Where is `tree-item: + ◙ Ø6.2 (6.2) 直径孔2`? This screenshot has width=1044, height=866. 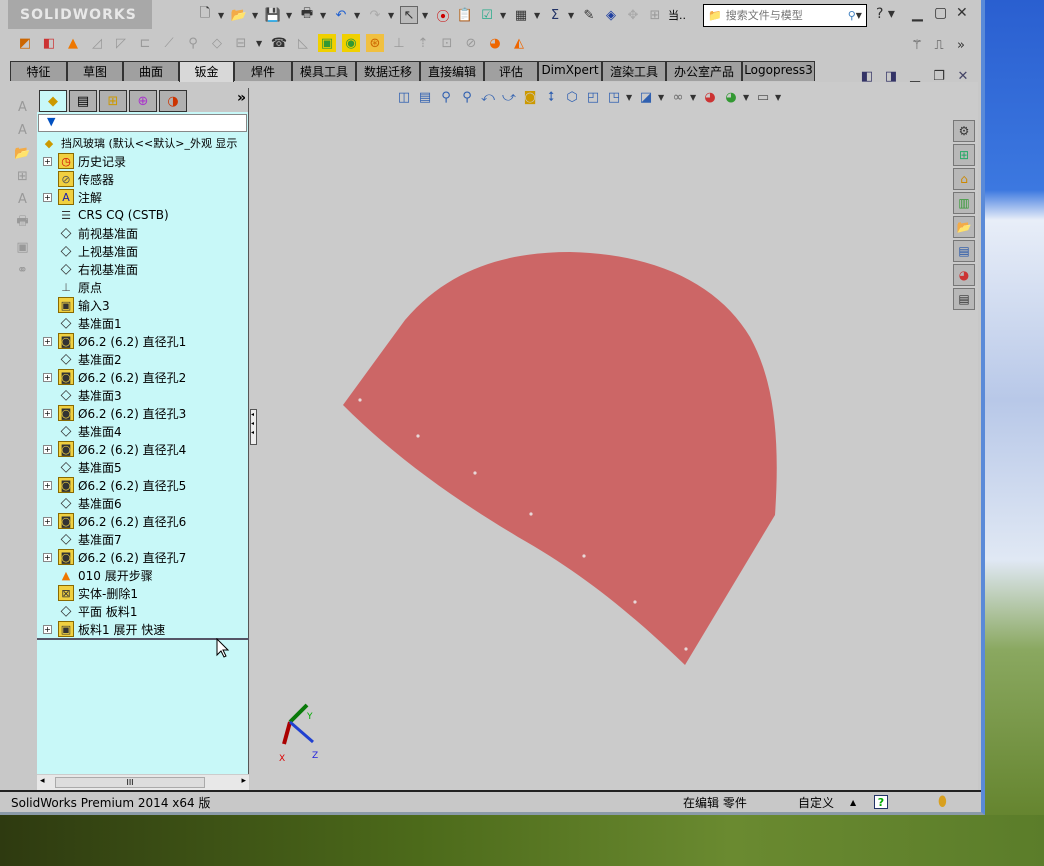
tree-item: + ◙ Ø6.2 (6.2) 直径孔2 is located at coordinates (142, 377).